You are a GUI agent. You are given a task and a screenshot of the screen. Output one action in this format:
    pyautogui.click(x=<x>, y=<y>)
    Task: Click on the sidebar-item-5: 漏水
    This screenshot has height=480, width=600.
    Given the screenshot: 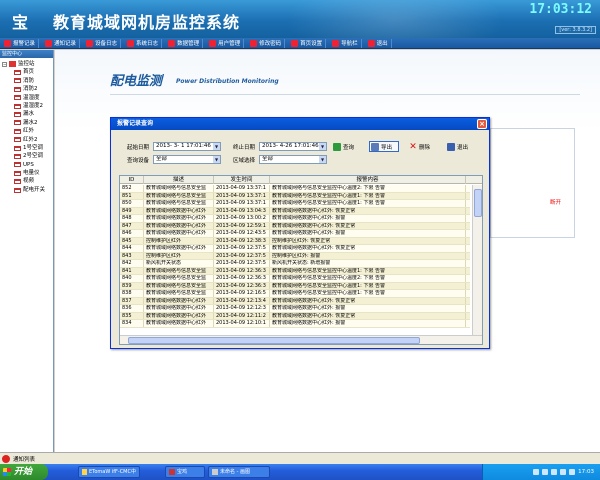 What is the action you would take?
    pyautogui.click(x=28, y=114)
    